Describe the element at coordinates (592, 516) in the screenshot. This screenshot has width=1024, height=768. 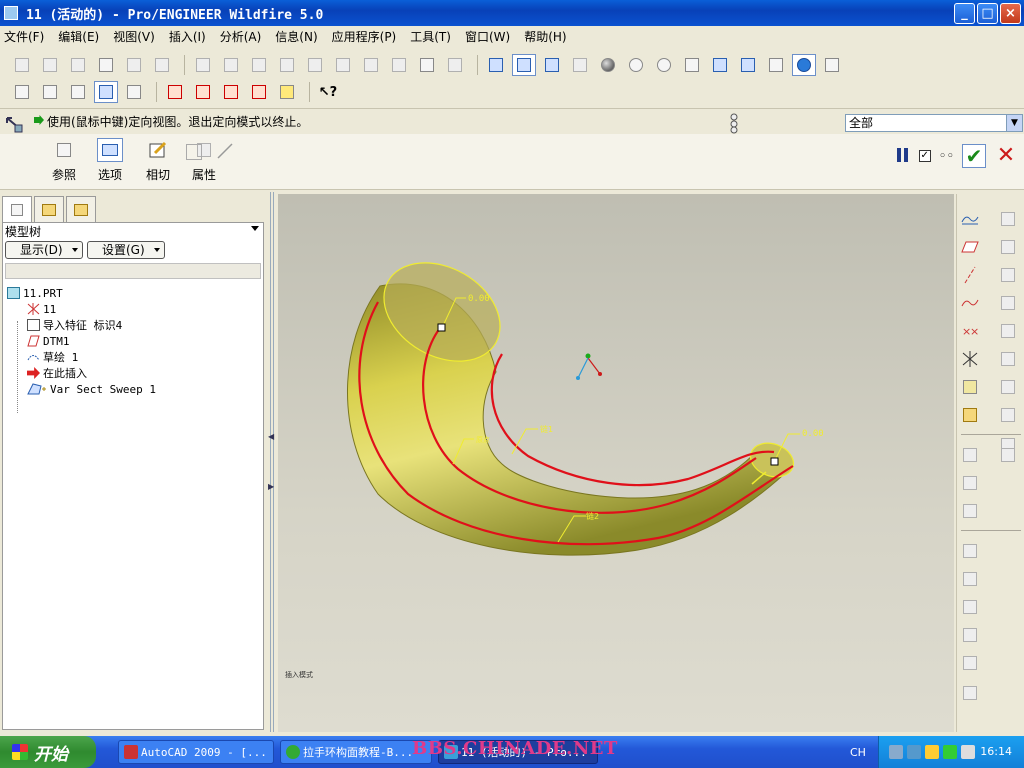
I see `chain-2-label: 链2` at that location.